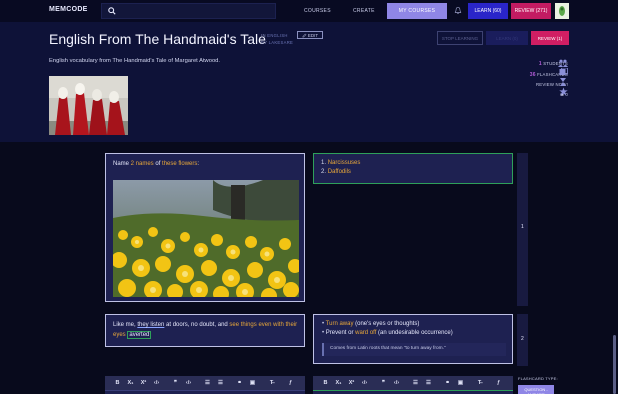 Image resolution: width=618 pixels, height=394 pixels. What do you see at coordinates (324, 172) in the screenshot?
I see `answer-number: 2.` at bounding box center [324, 172].